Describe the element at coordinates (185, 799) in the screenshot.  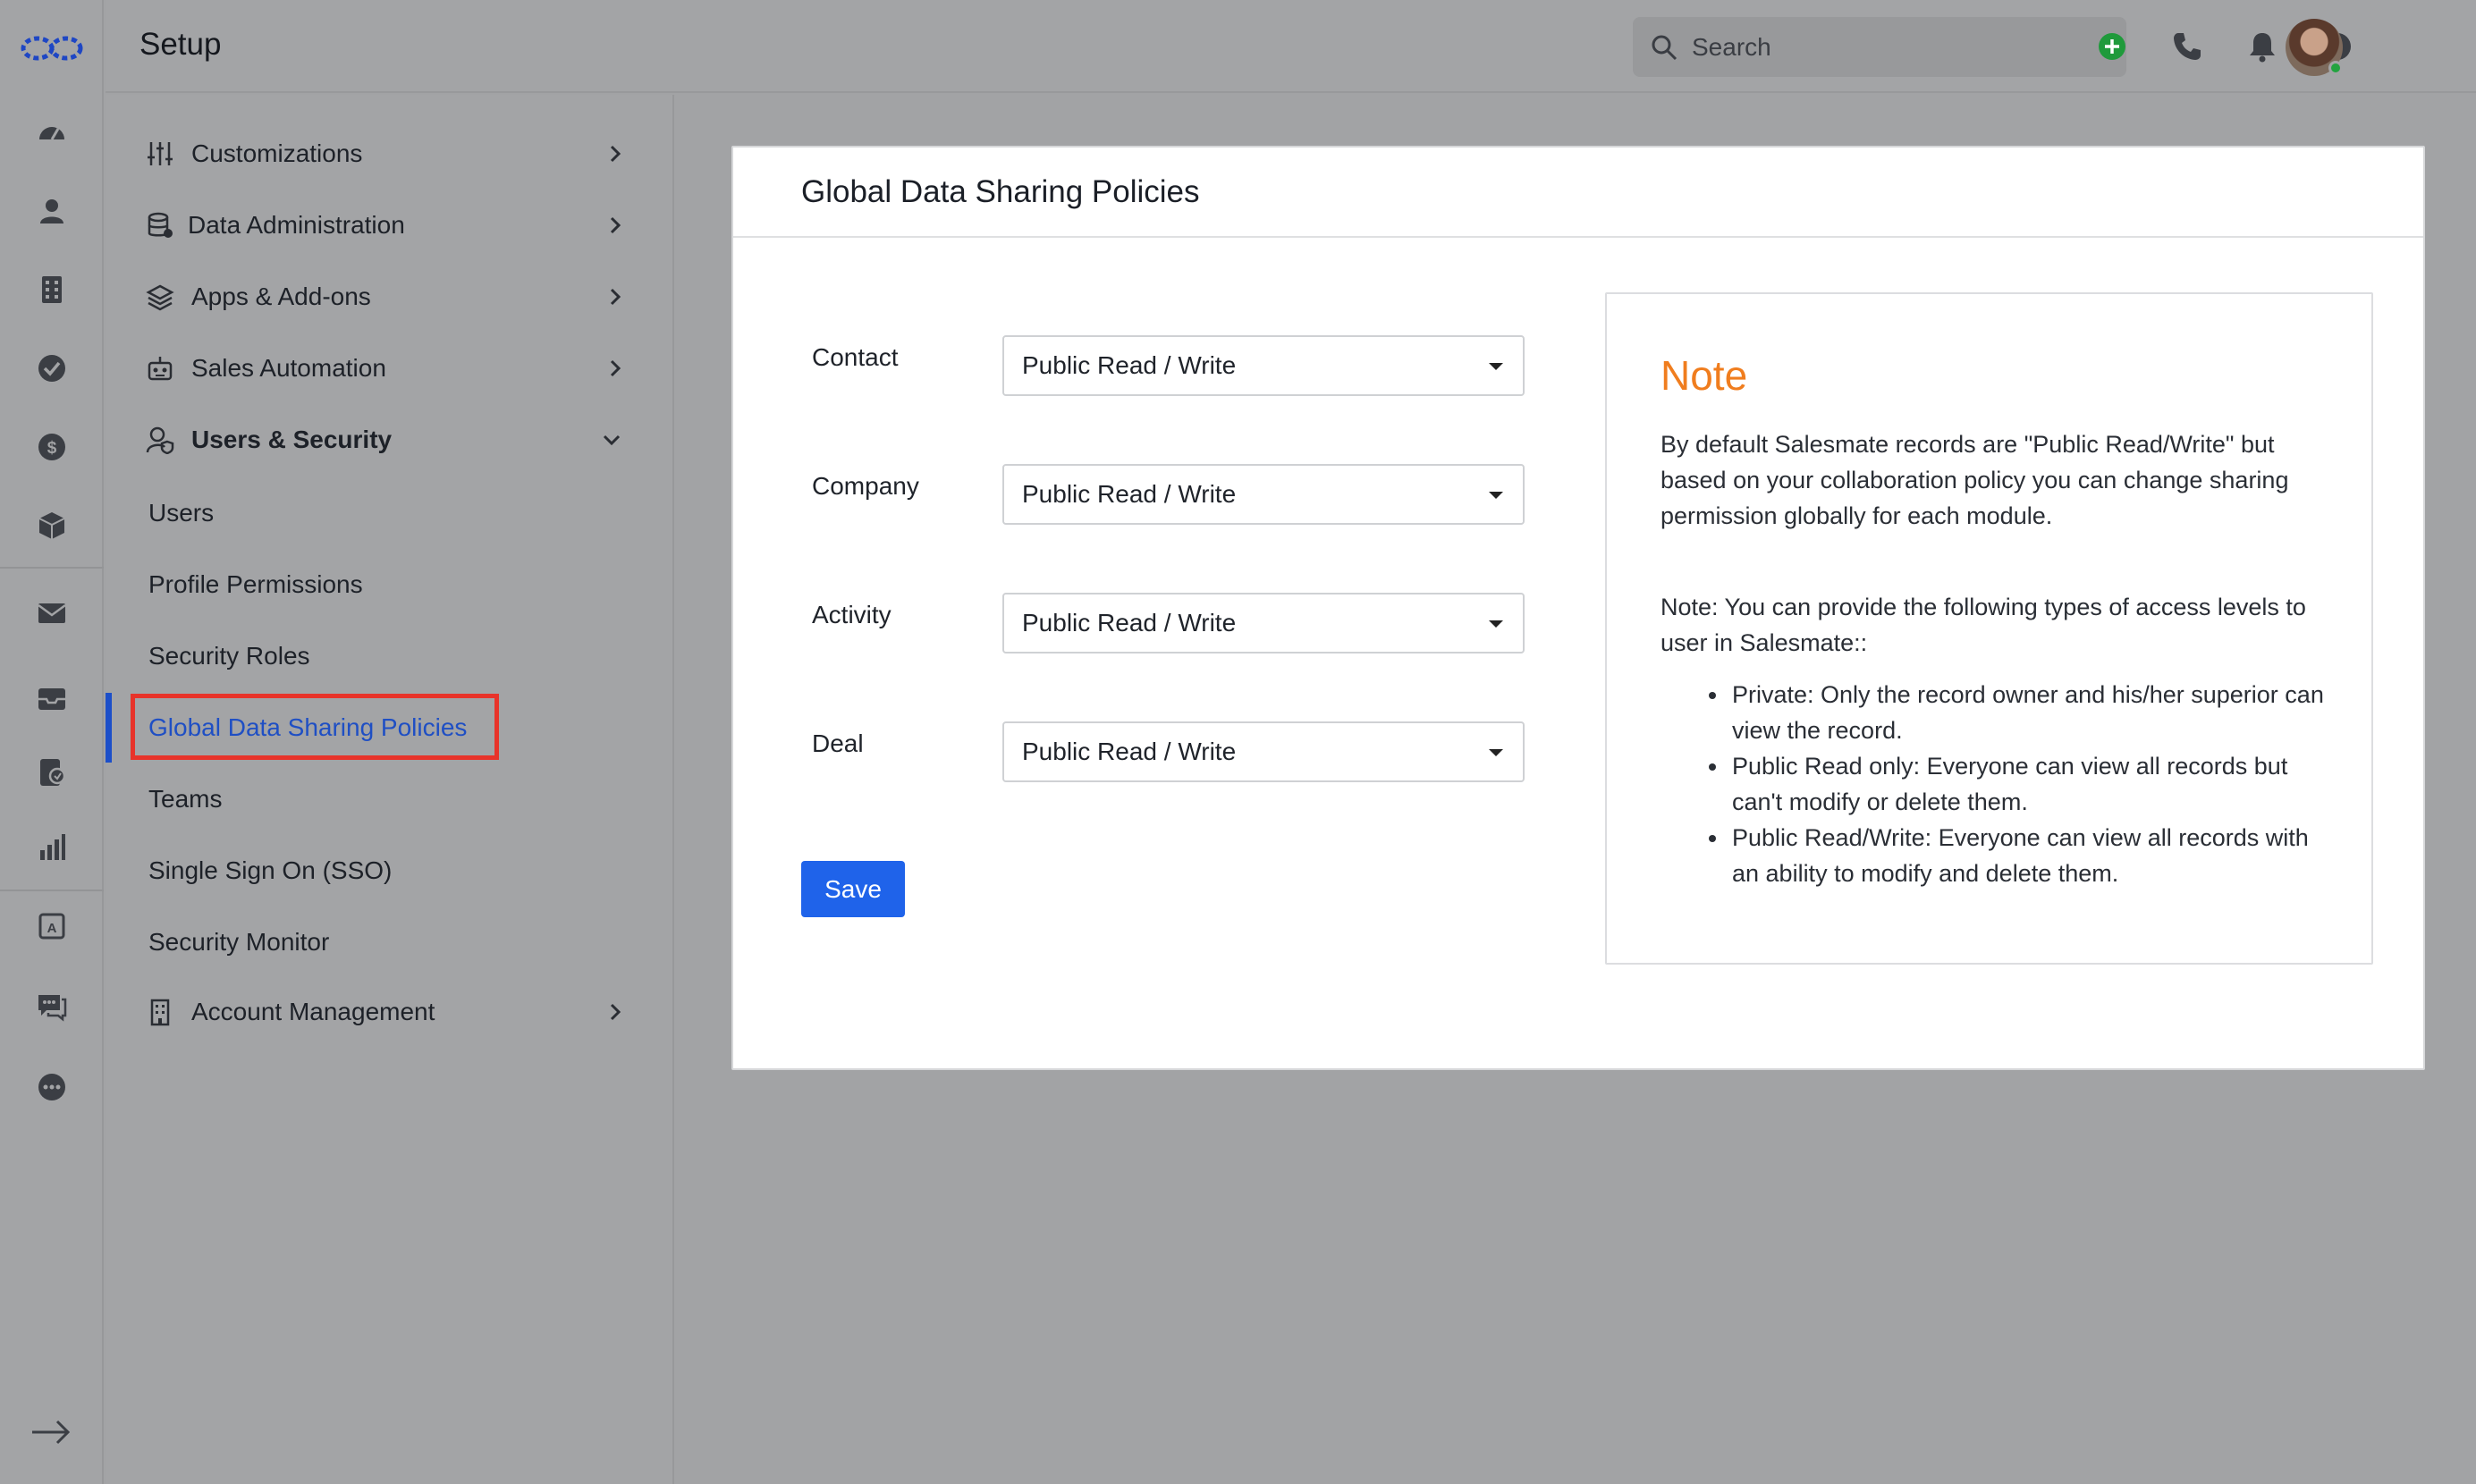
I see `nav-teams: Teams` at that location.